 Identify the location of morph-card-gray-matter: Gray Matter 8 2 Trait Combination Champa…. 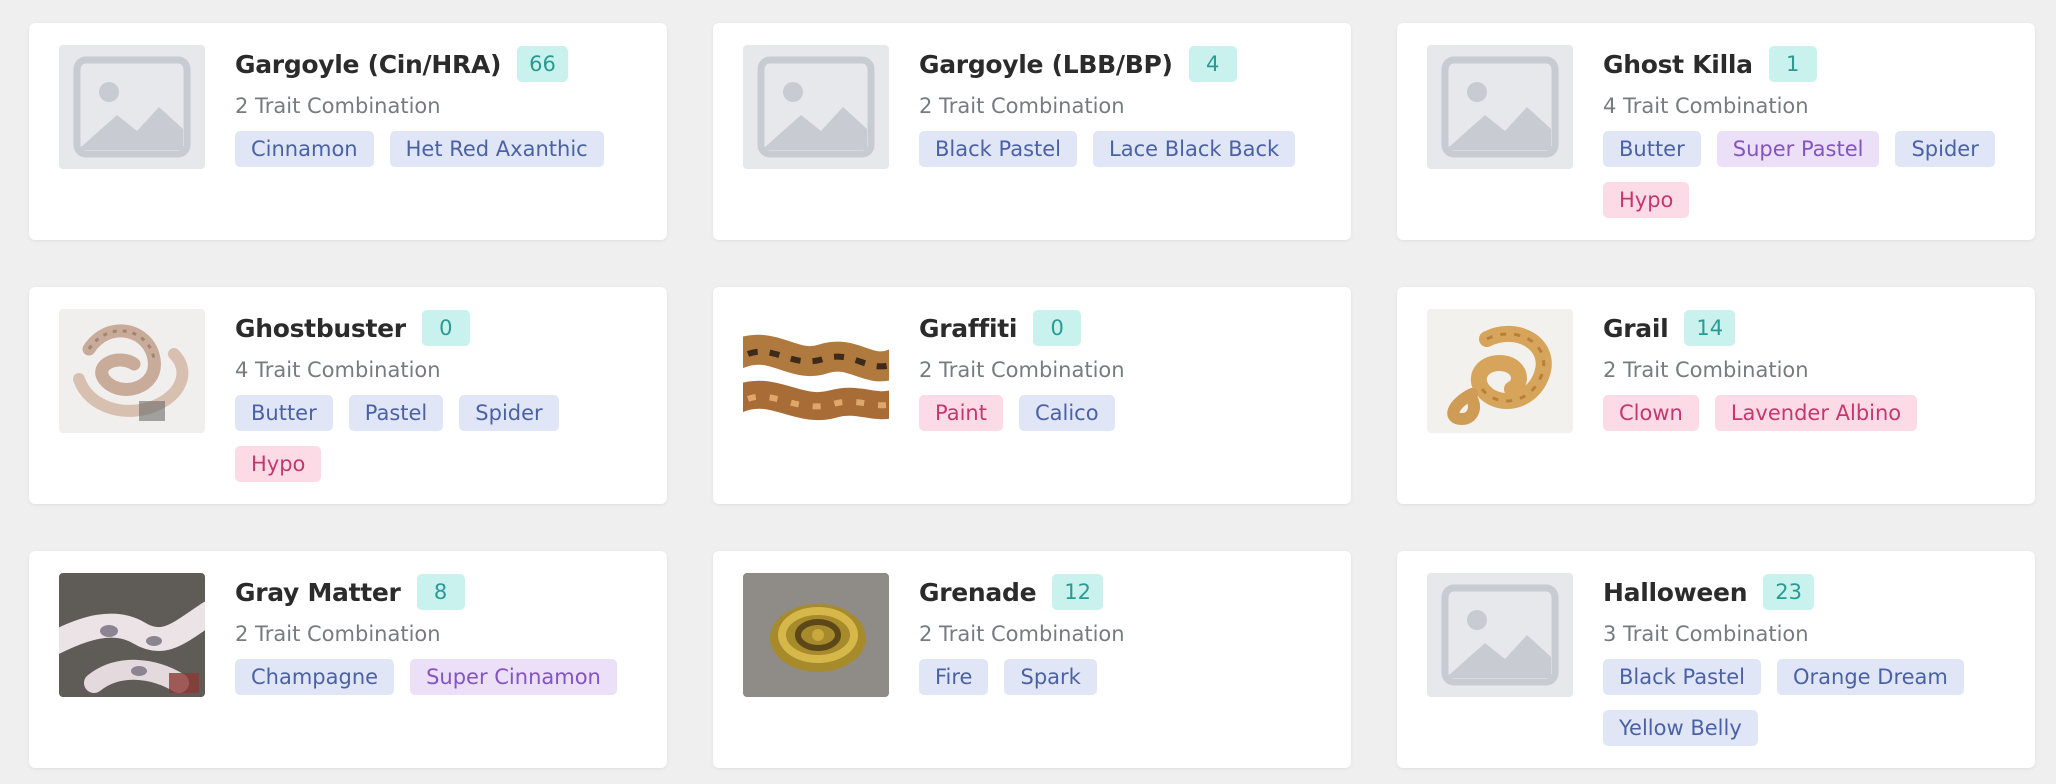
(348, 659).